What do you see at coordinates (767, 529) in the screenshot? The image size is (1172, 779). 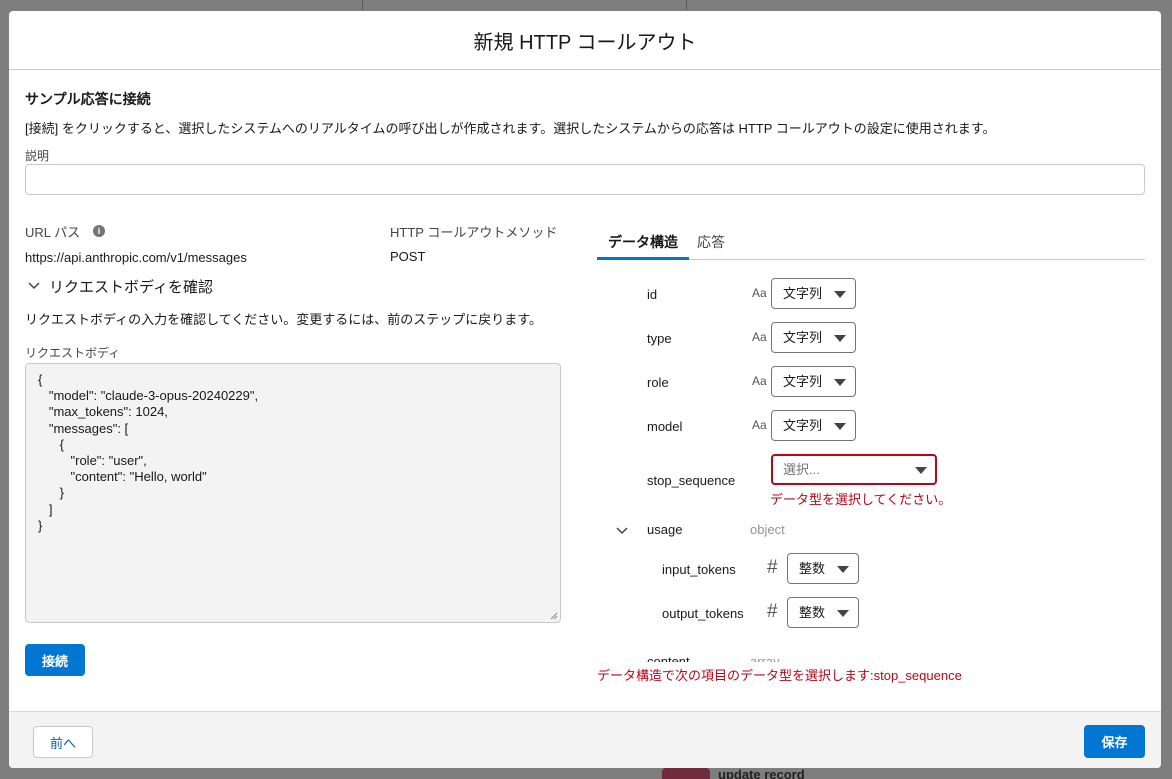 I see `usage-kind: object` at bounding box center [767, 529].